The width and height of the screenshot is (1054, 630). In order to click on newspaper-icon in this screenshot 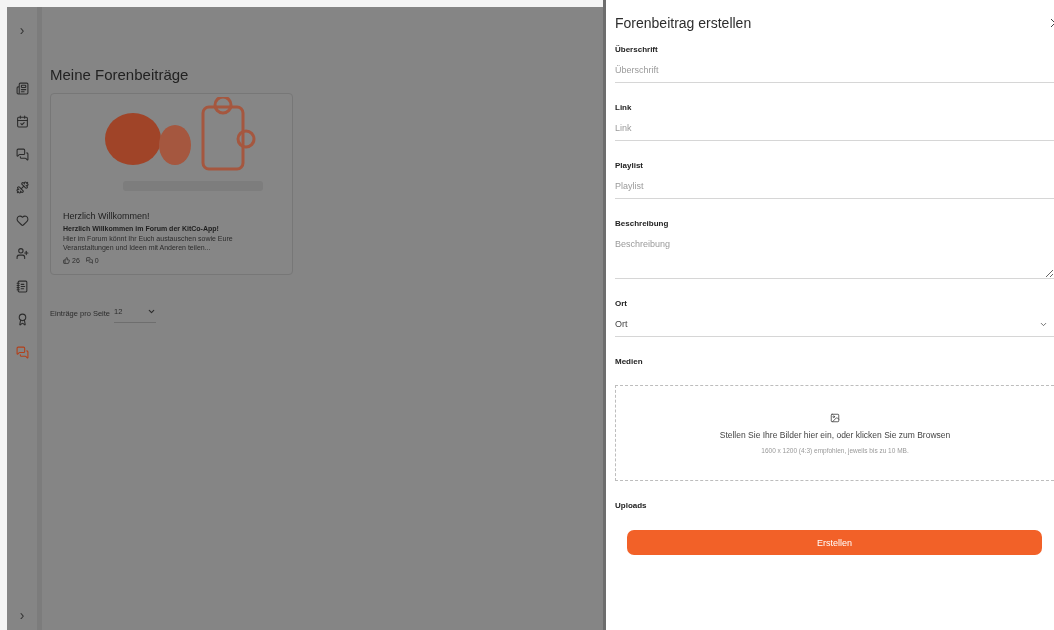, I will do `click(22, 88)`.